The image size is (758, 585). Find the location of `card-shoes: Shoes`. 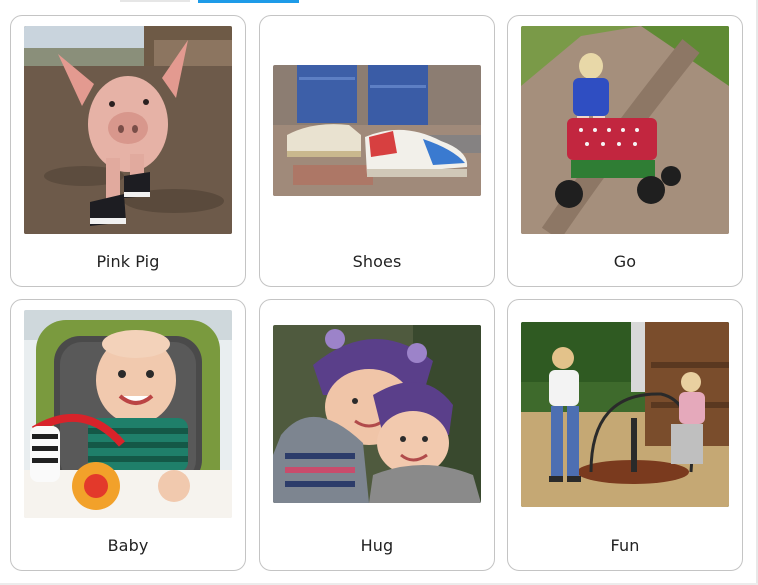

card-shoes: Shoes is located at coordinates (377, 151).